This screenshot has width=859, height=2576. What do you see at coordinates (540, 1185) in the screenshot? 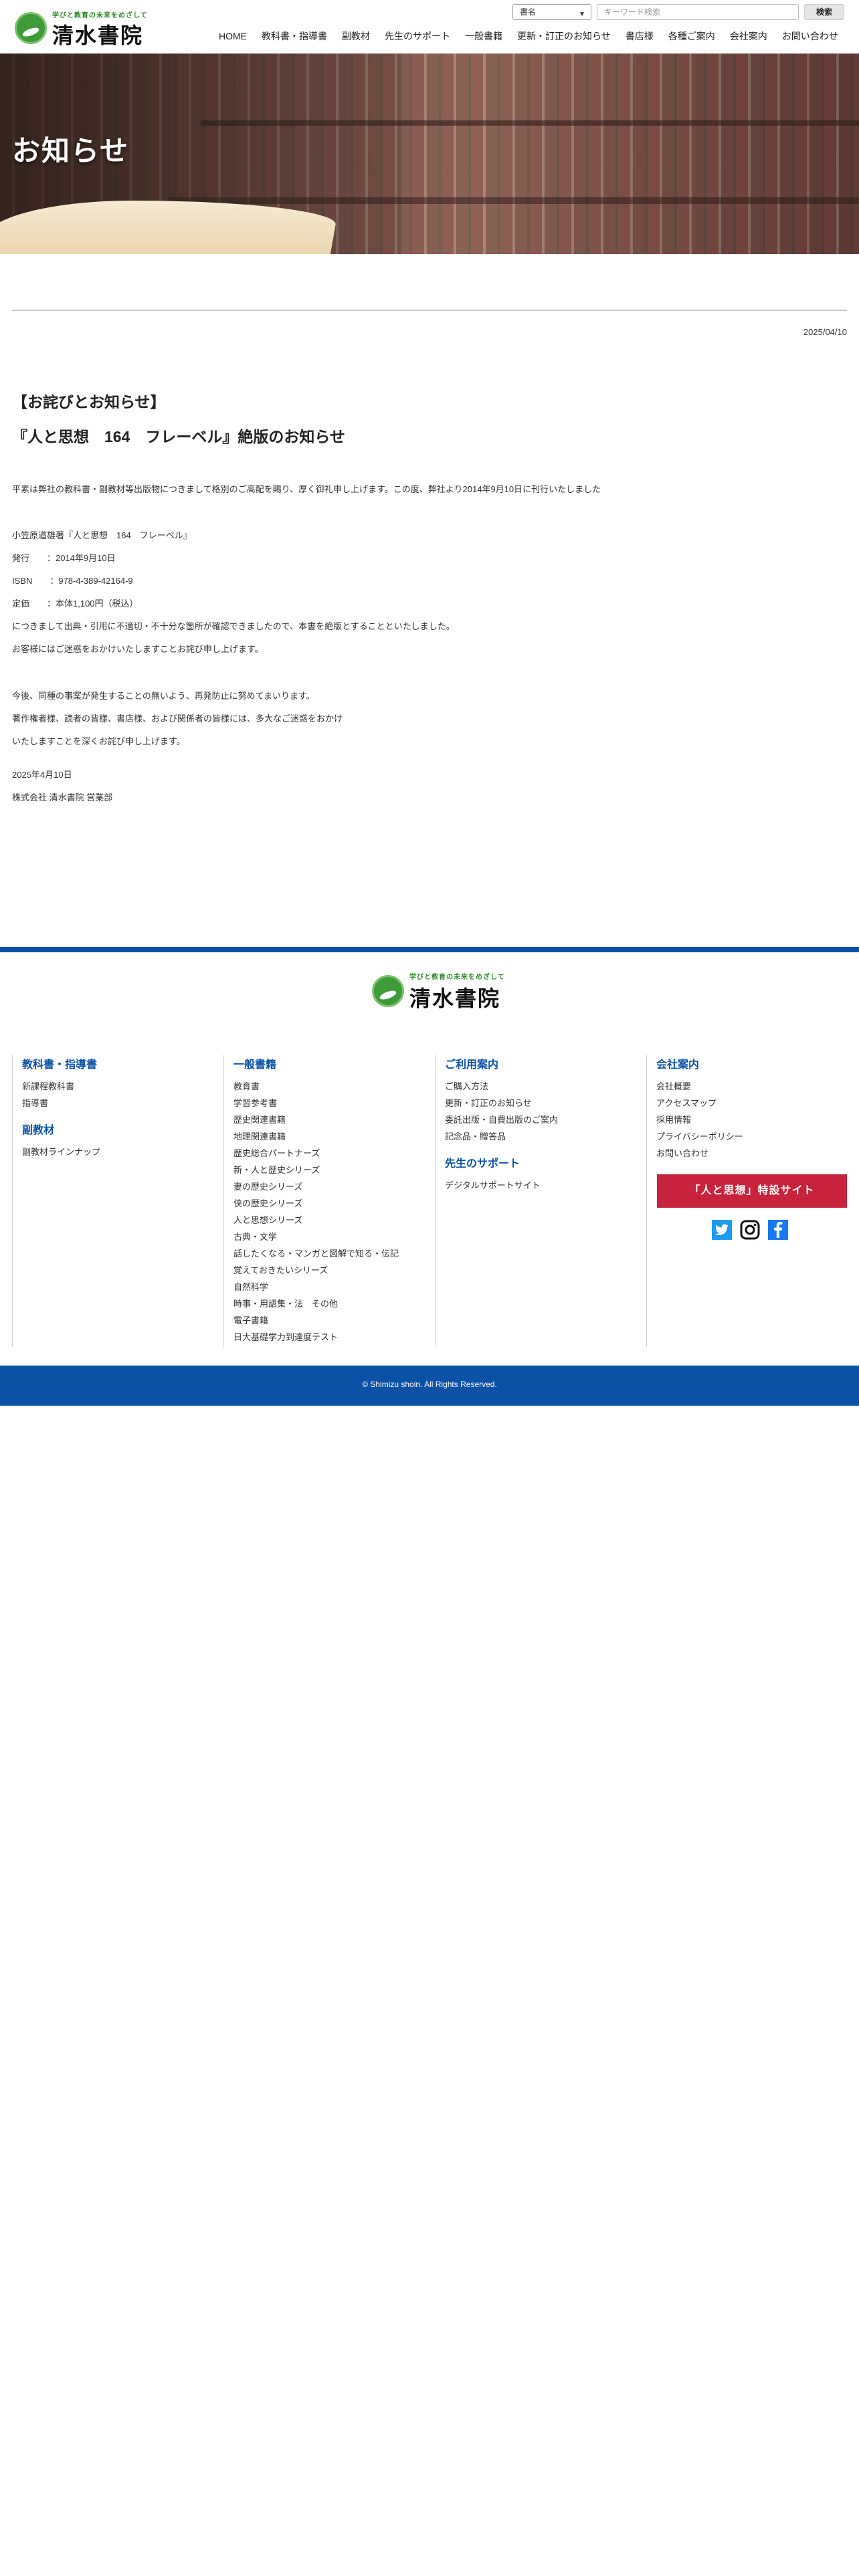
I see `footer-link: デジタルサポートサイト` at bounding box center [540, 1185].